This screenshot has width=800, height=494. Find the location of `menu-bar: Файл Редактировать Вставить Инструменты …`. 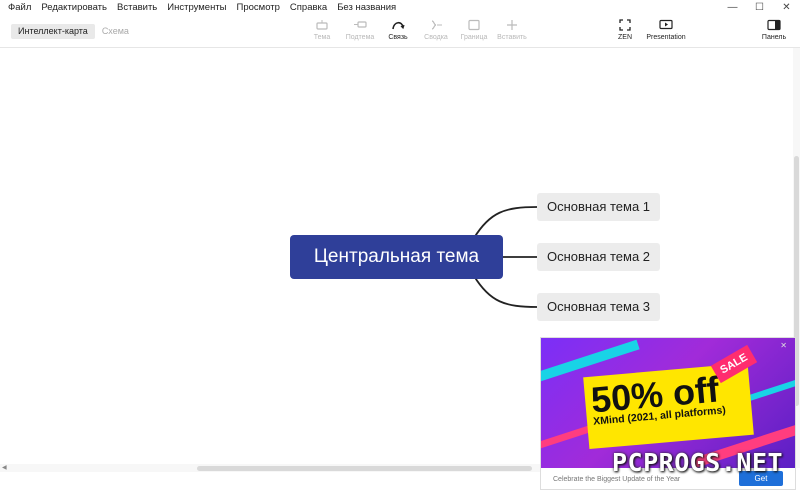

menu-bar: Файл Редактировать Вставить Инструменты … is located at coordinates (400, 7).